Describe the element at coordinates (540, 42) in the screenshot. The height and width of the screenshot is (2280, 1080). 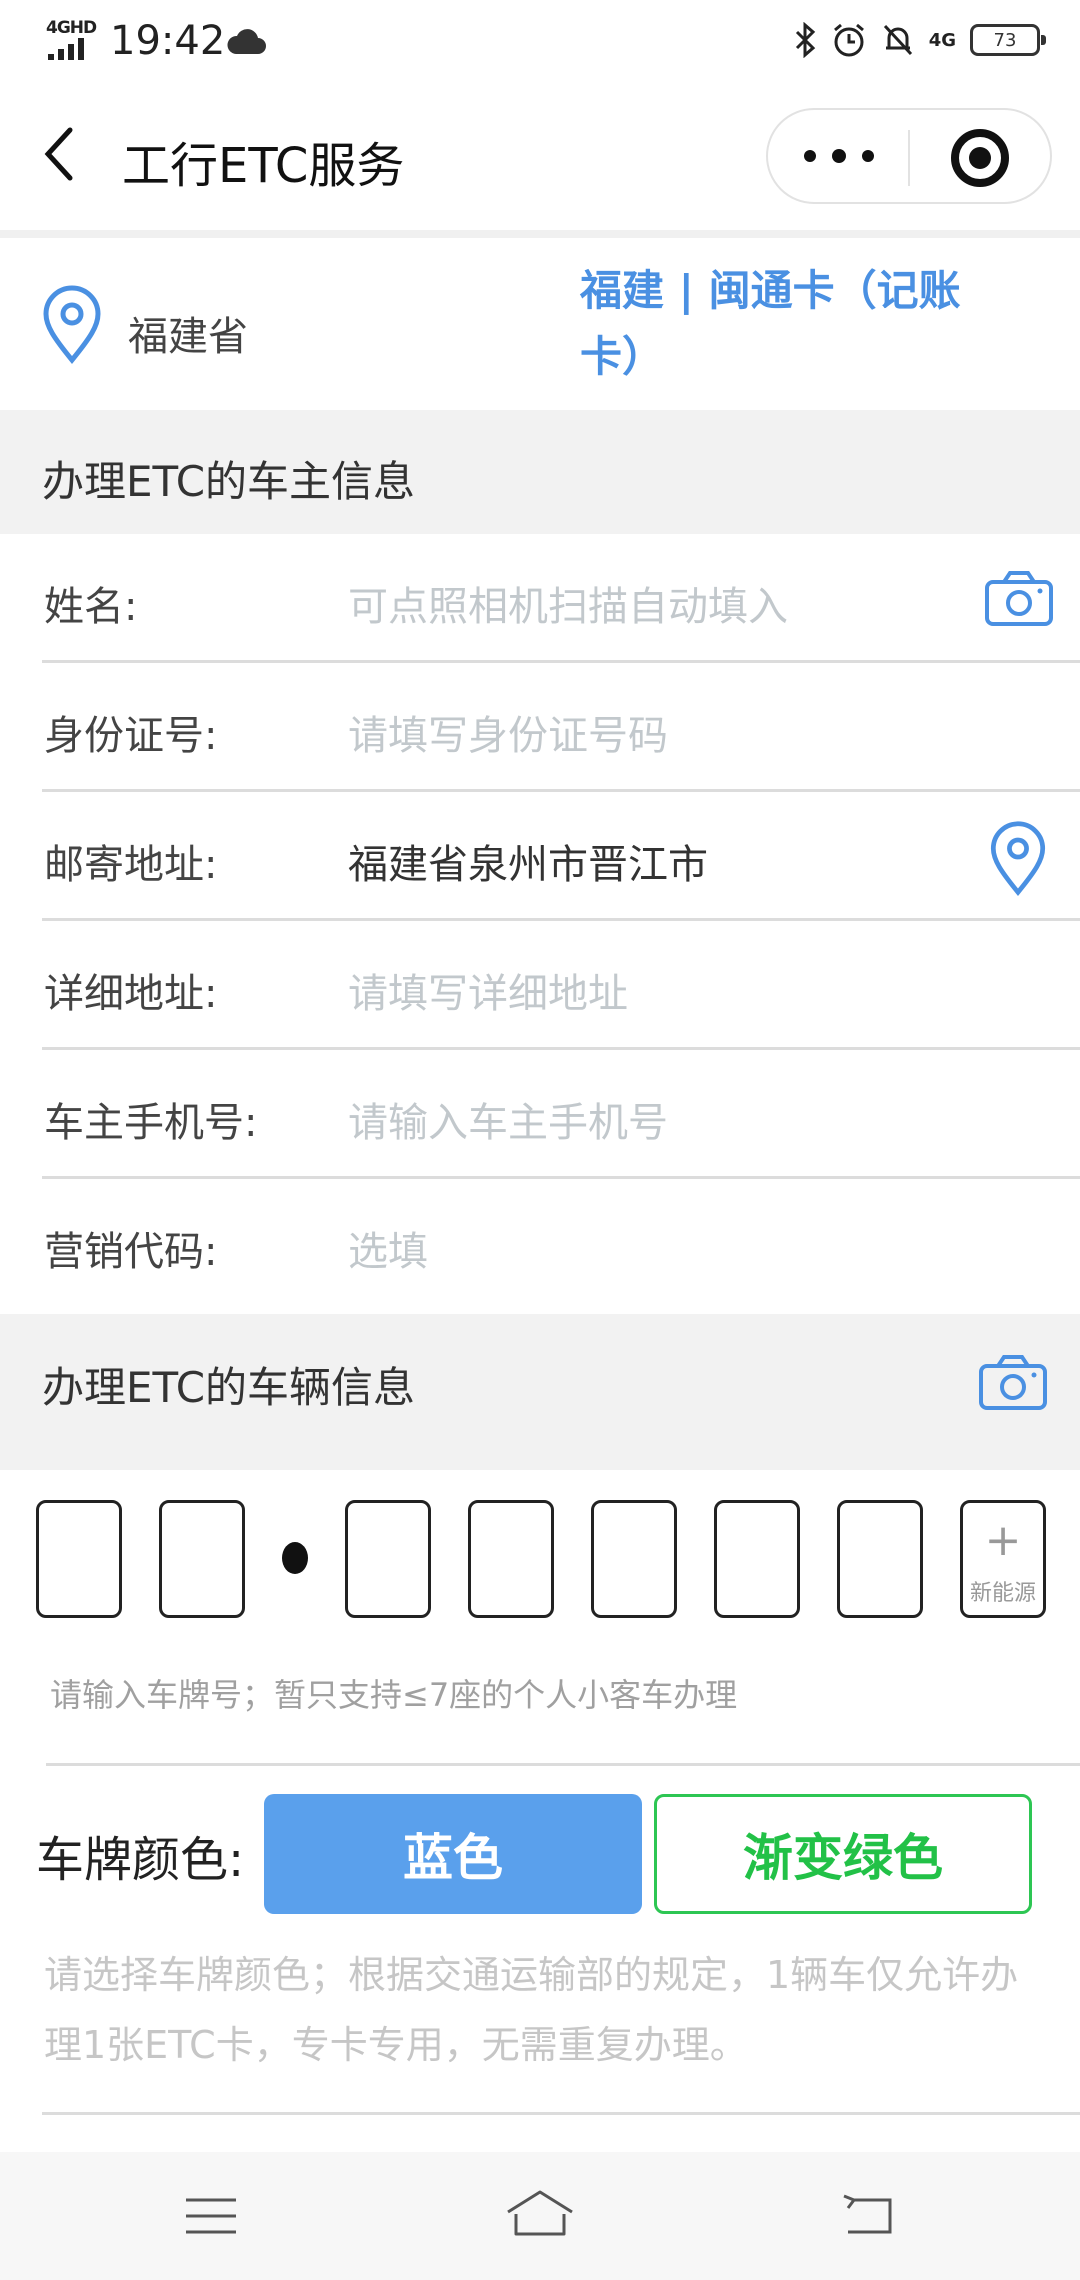
I see `status-bar: 4GHD 19:42 4G 73` at that location.